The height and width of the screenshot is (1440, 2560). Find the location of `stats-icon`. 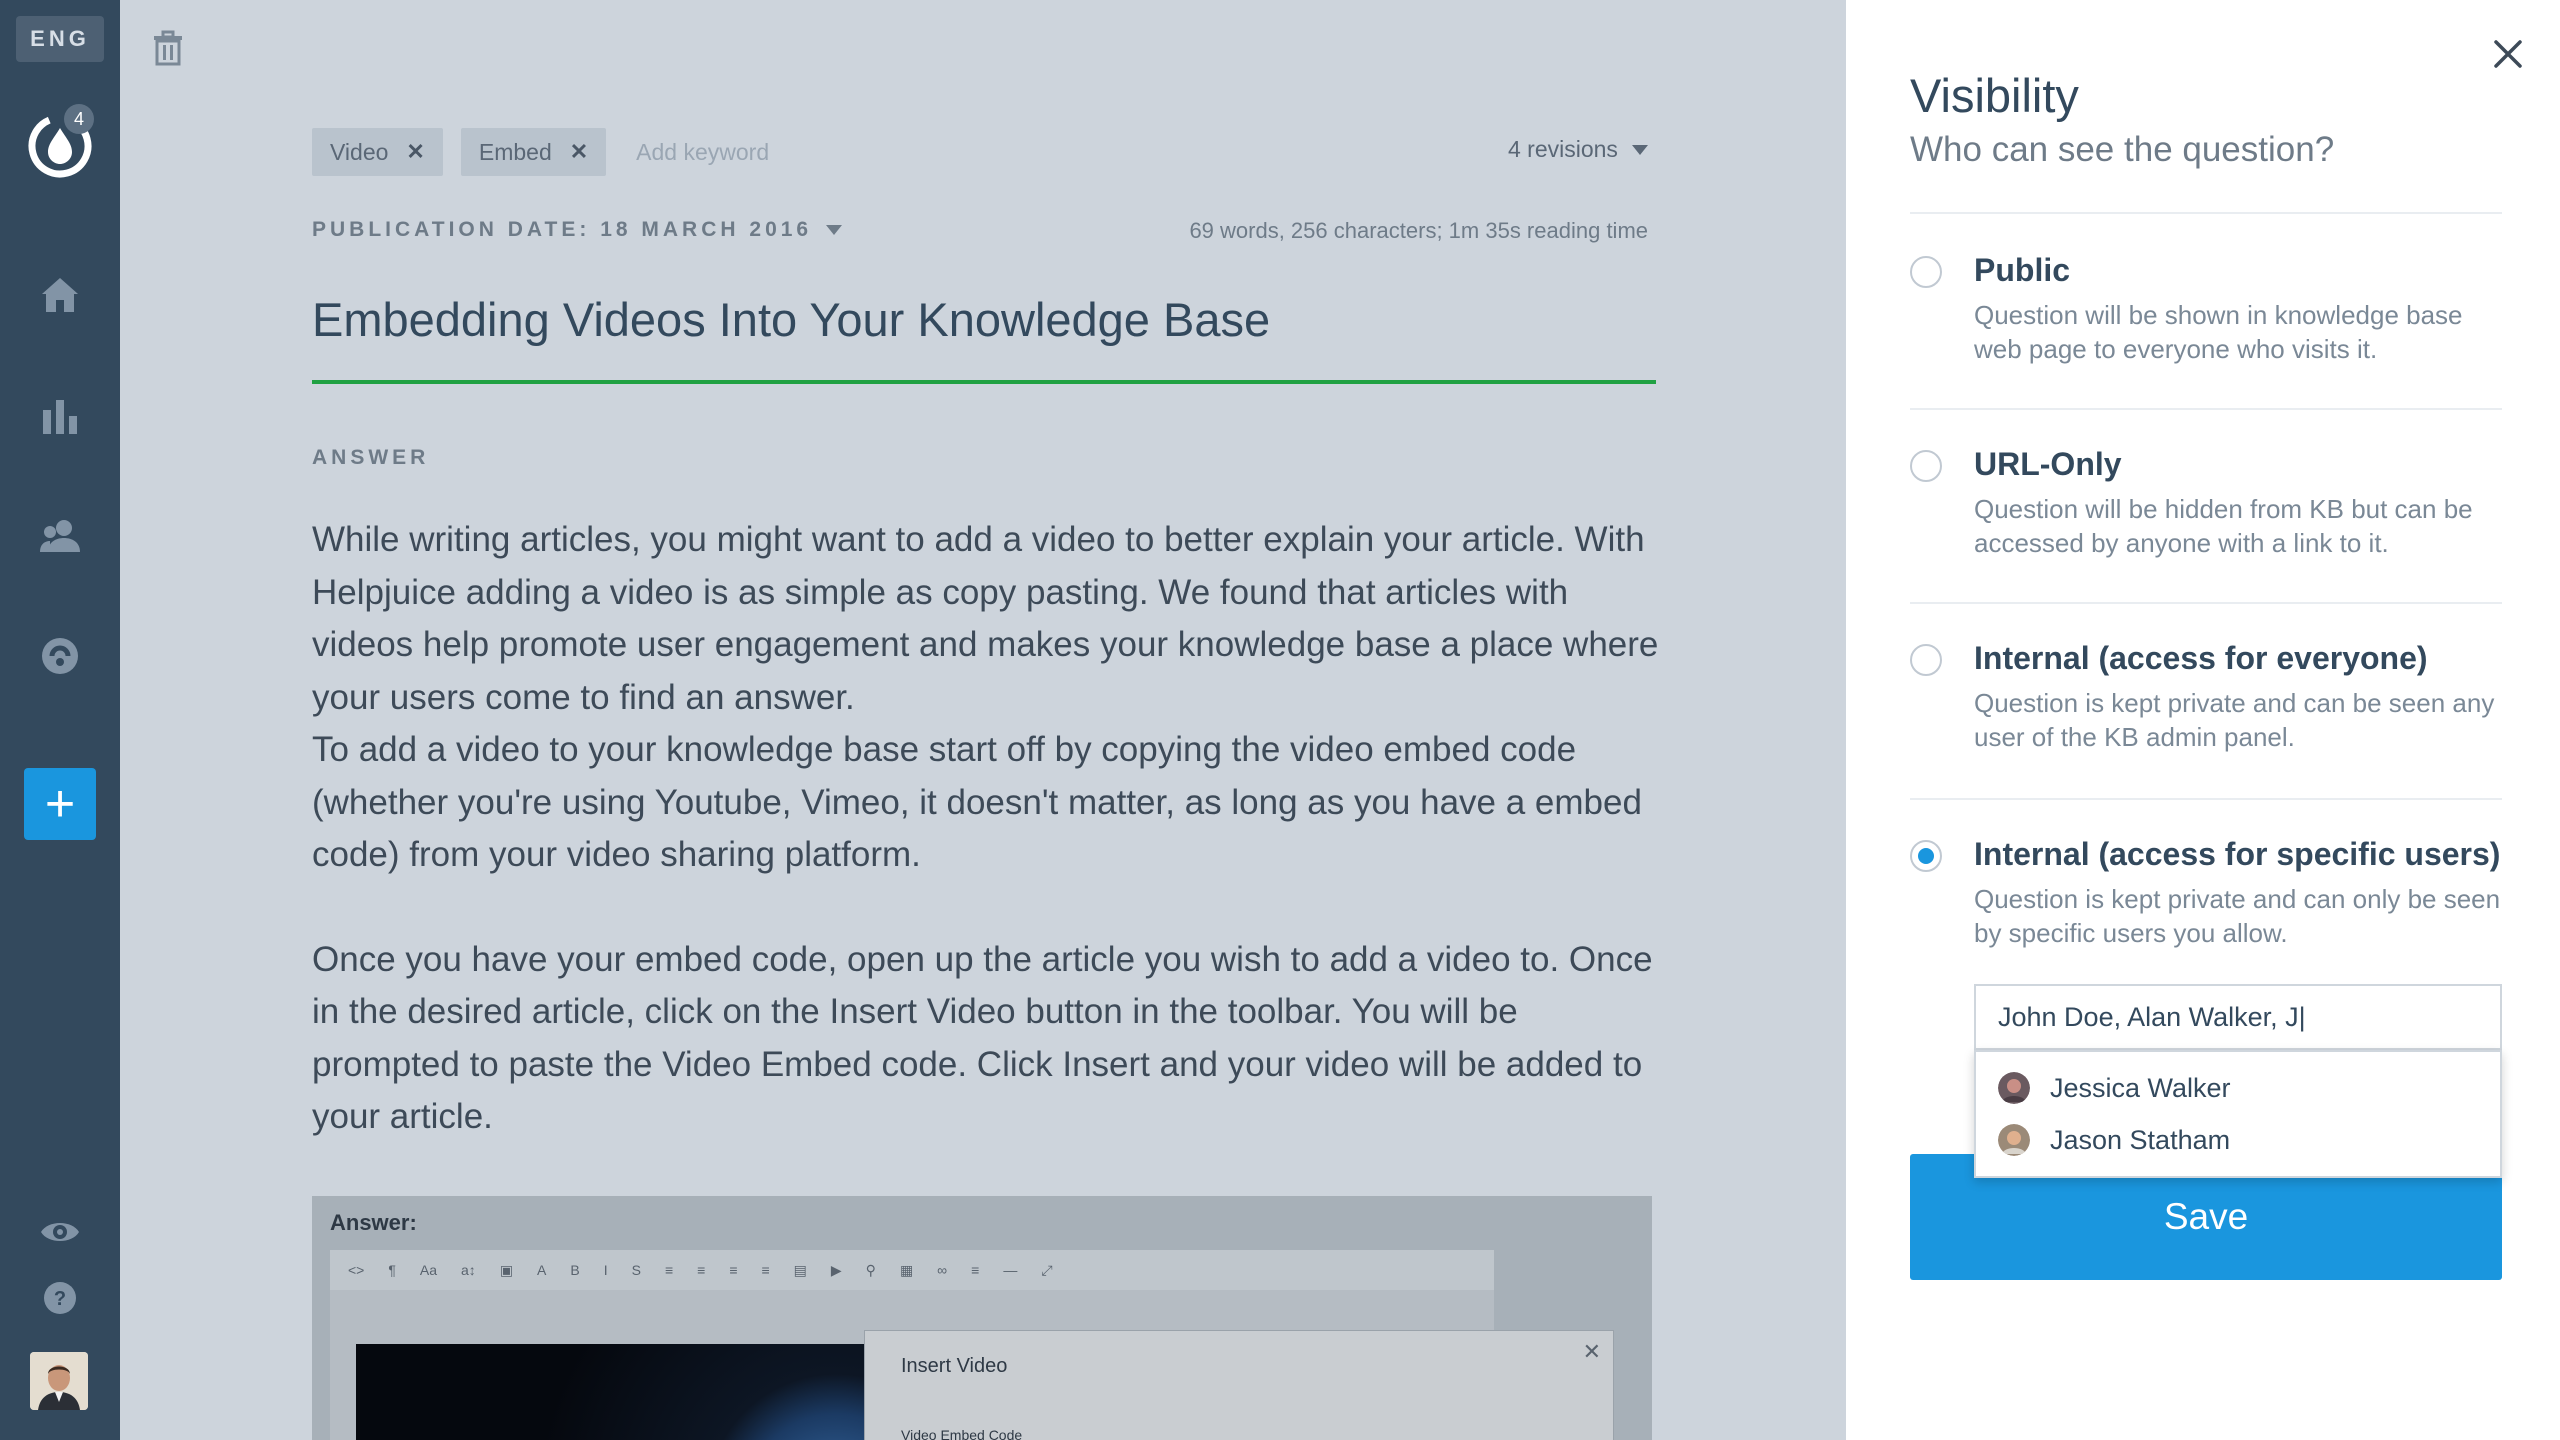

stats-icon is located at coordinates (60, 416).